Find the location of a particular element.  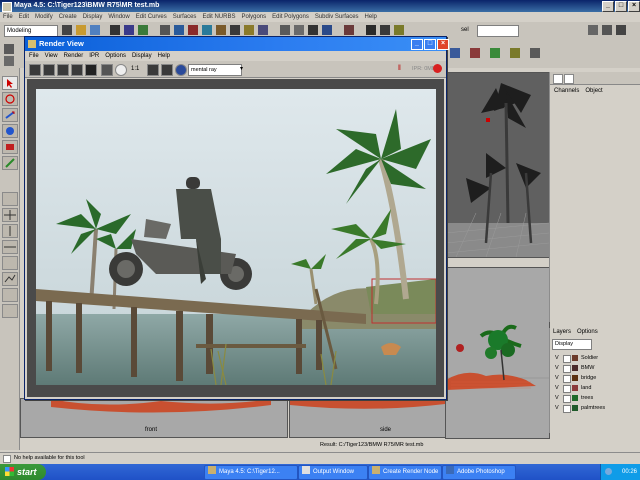

rv-minimize-button: _ is located at coordinates (417, 44).